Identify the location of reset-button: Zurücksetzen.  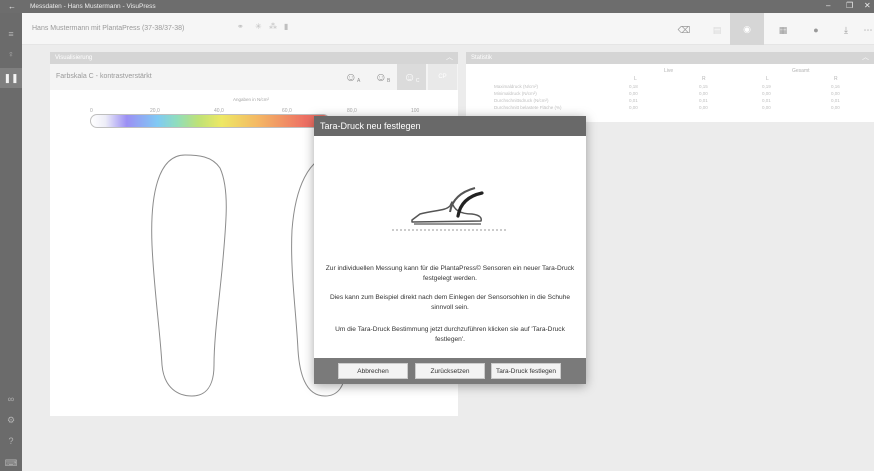
(450, 371).